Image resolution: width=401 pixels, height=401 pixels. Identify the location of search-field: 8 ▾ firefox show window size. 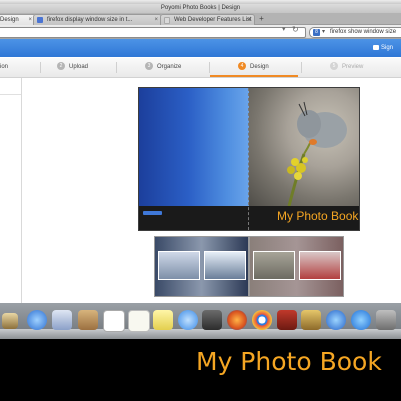
(355, 32).